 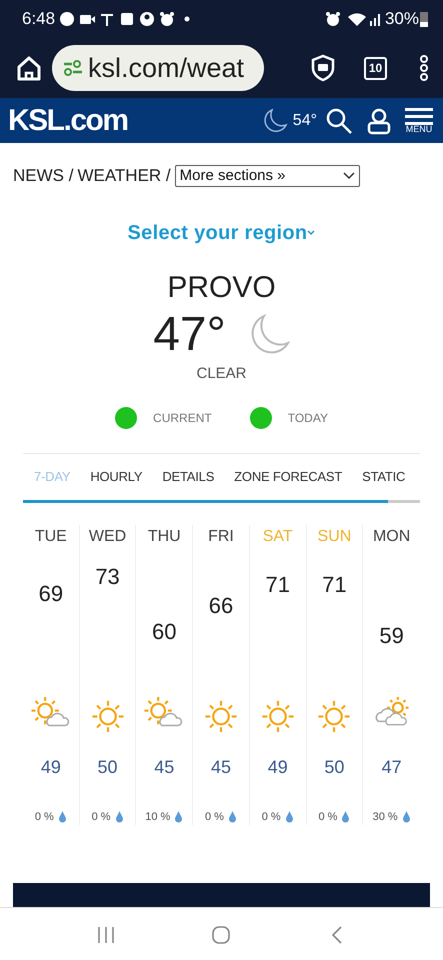 I want to click on caret-icon, so click(x=311, y=233).